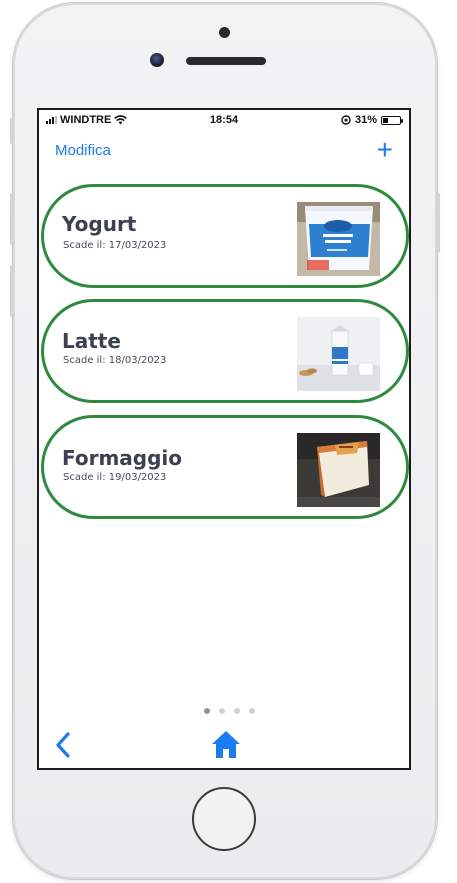 Image resolution: width=457 pixels, height=883 pixels. I want to click on orientation-lock-icon, so click(346, 120).